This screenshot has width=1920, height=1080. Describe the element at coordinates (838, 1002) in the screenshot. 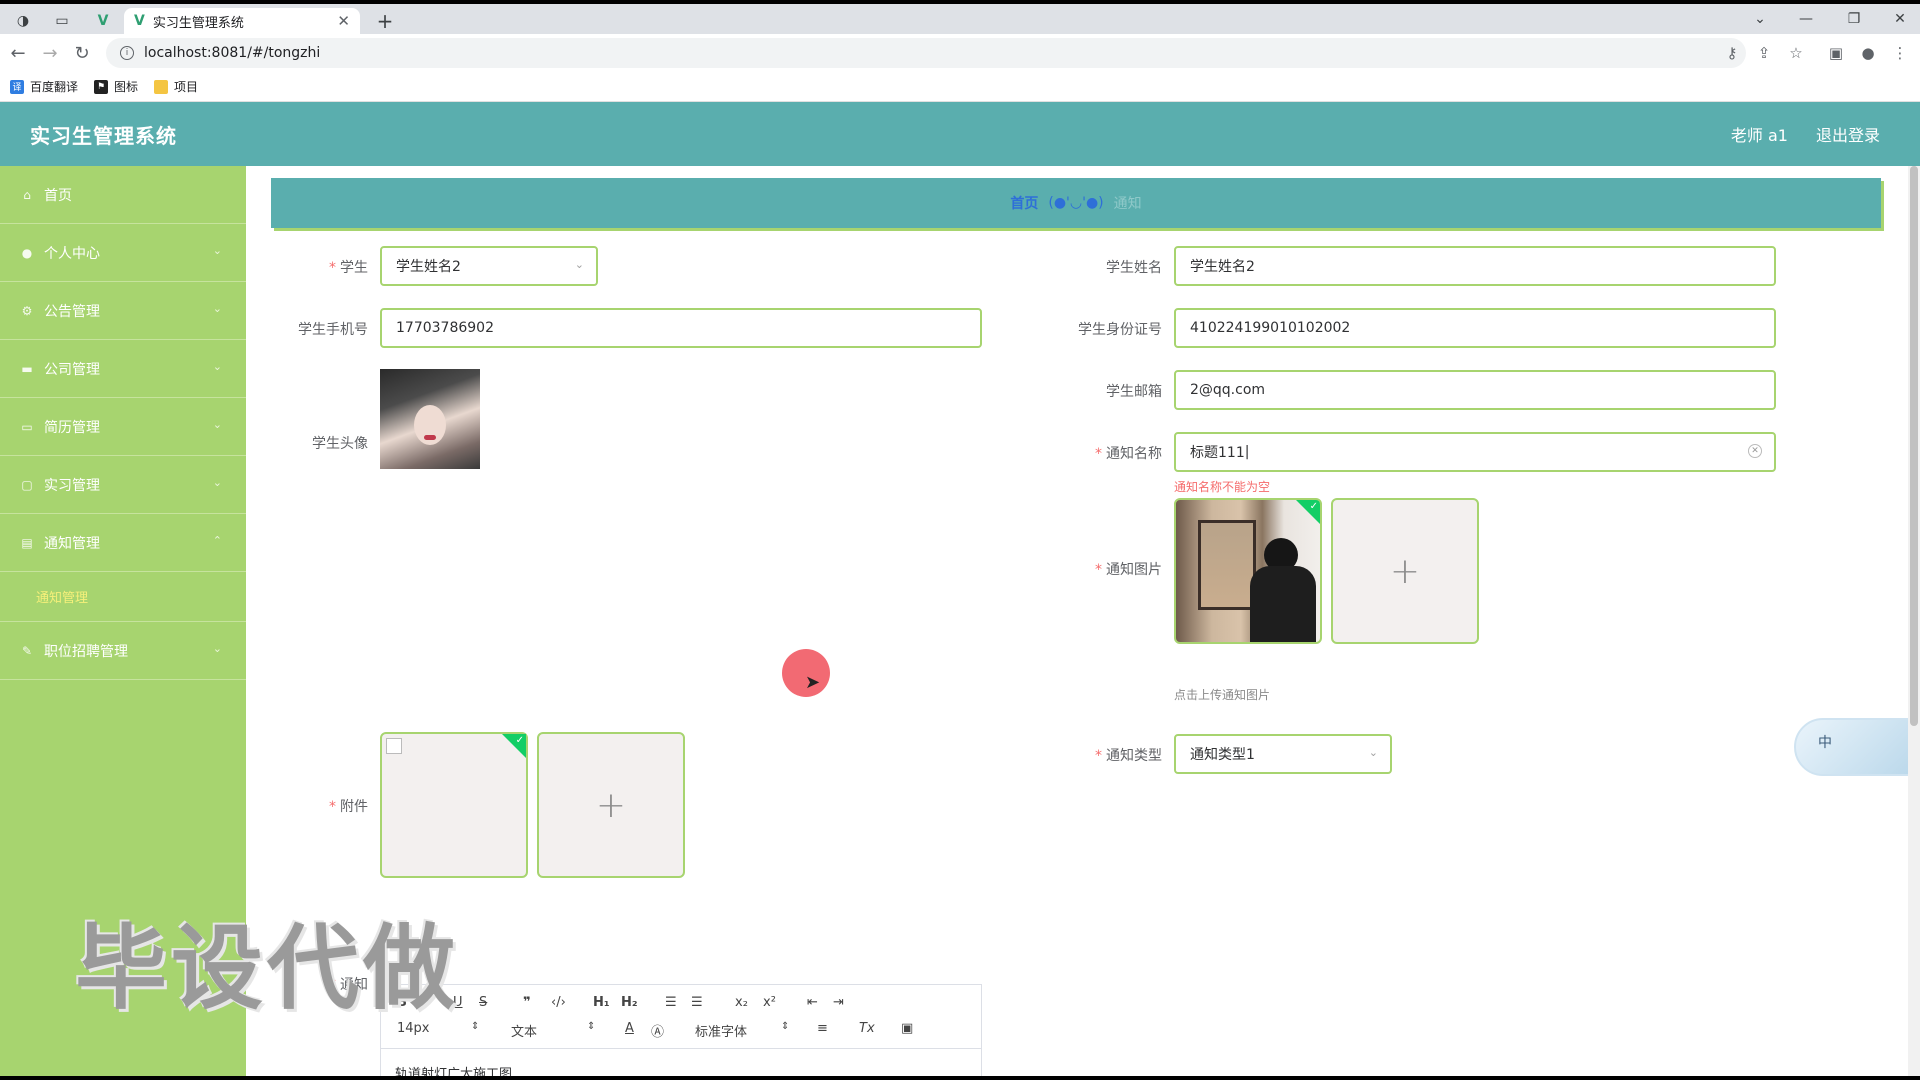

I see `indent-button: ⇥` at that location.